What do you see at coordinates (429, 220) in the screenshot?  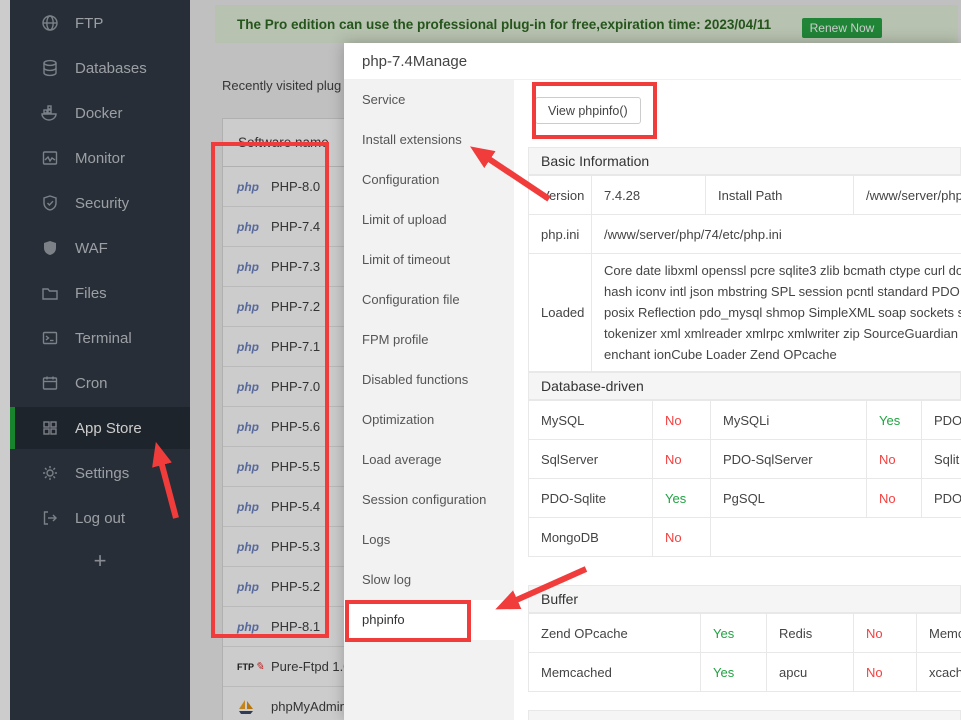 I see `menu-item-limit-of-upload: Limit of upload` at bounding box center [429, 220].